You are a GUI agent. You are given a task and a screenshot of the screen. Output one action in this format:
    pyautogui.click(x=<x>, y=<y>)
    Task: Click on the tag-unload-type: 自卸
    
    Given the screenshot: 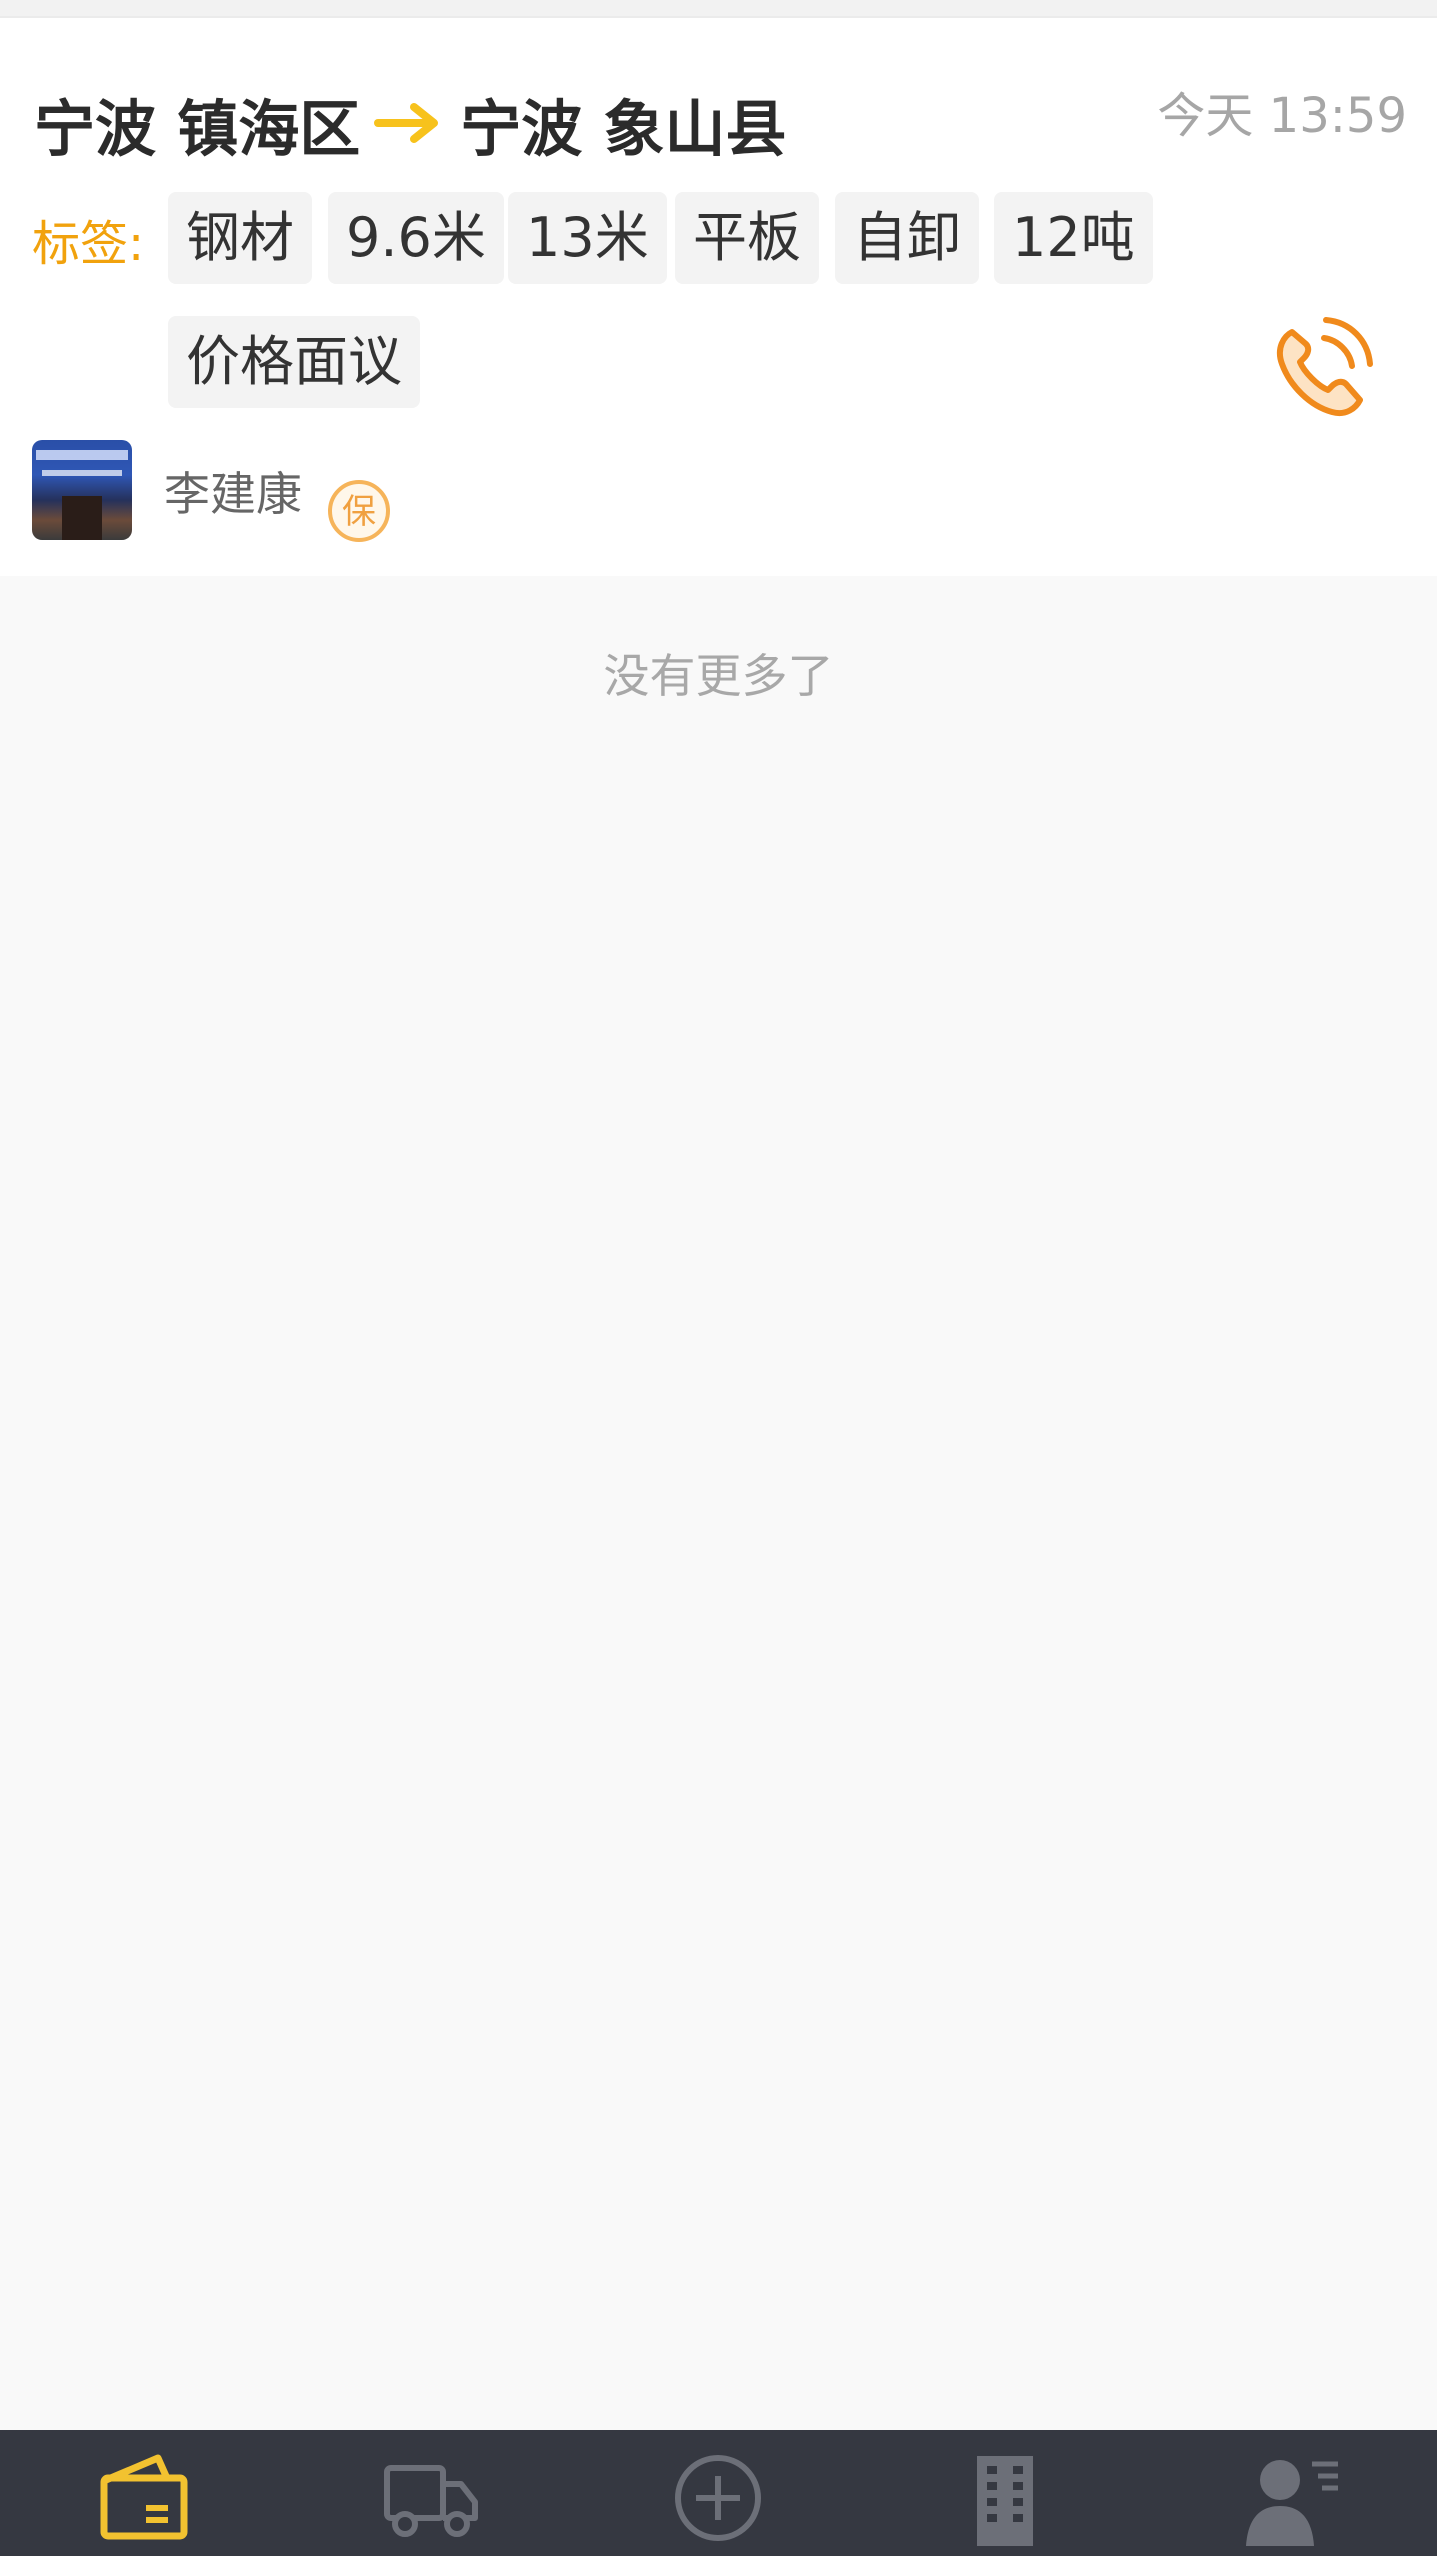 What is the action you would take?
    pyautogui.click(x=907, y=238)
    